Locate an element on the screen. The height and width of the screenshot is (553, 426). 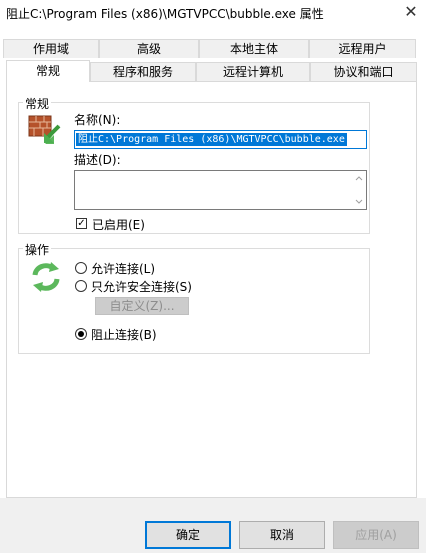
tab-remote-computers: 远程计算机 is located at coordinates (253, 71).